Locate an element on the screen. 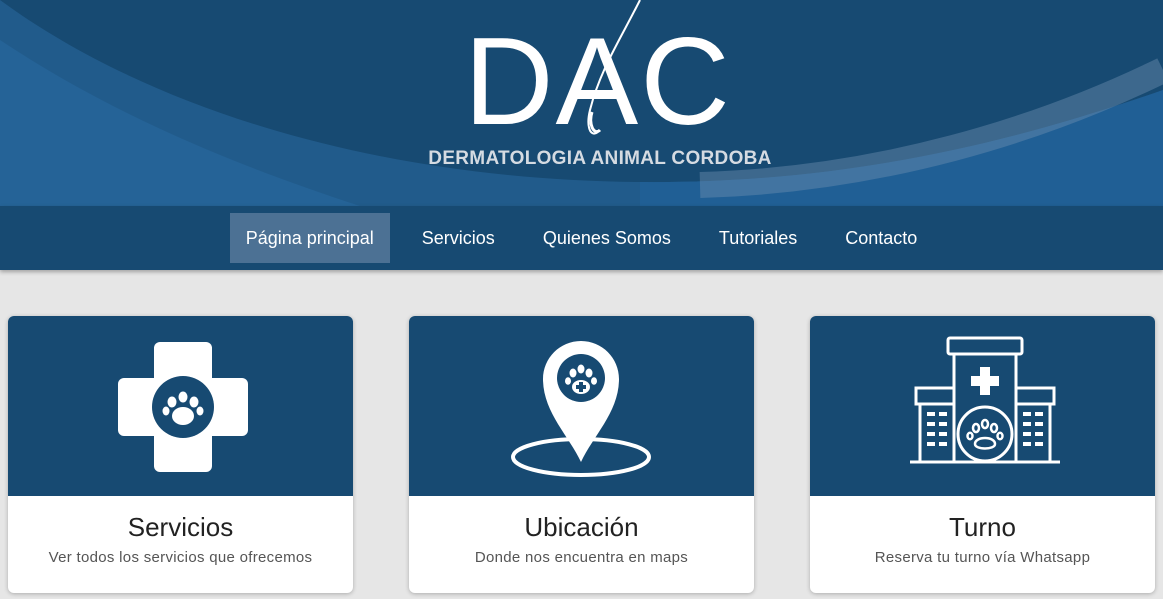 Image resolution: width=1163 pixels, height=599 pixels. card-description: Ver todos los servicios que ofrecemos is located at coordinates (180, 557).